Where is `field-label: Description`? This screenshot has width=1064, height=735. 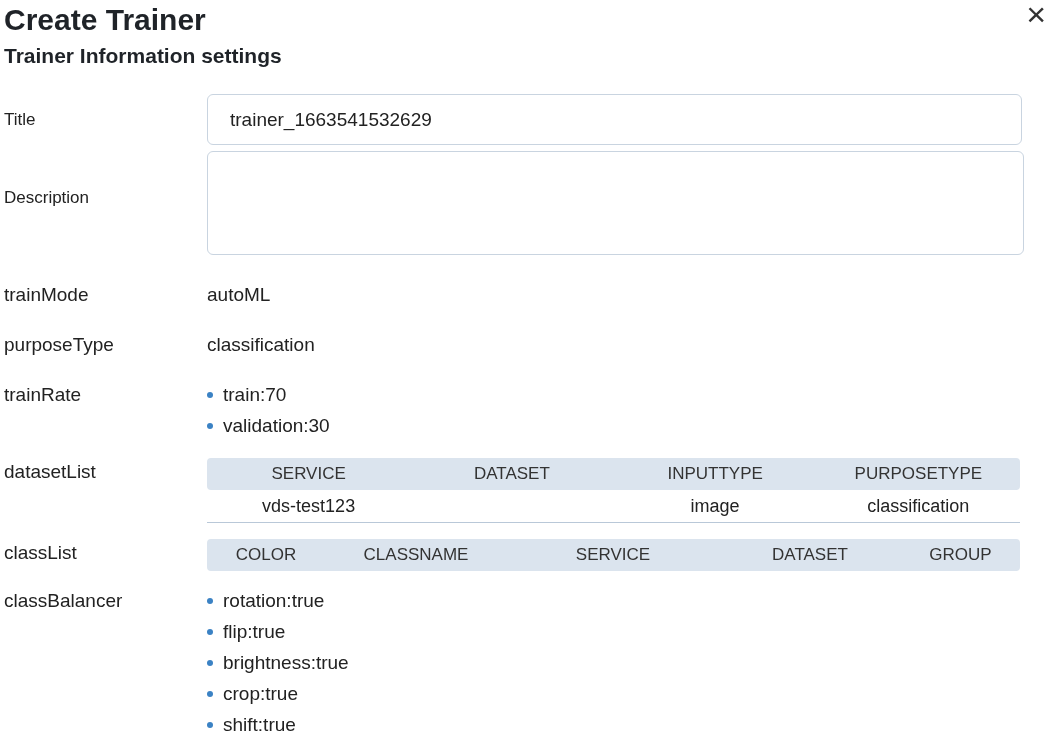 field-label: Description is located at coordinates (47, 198).